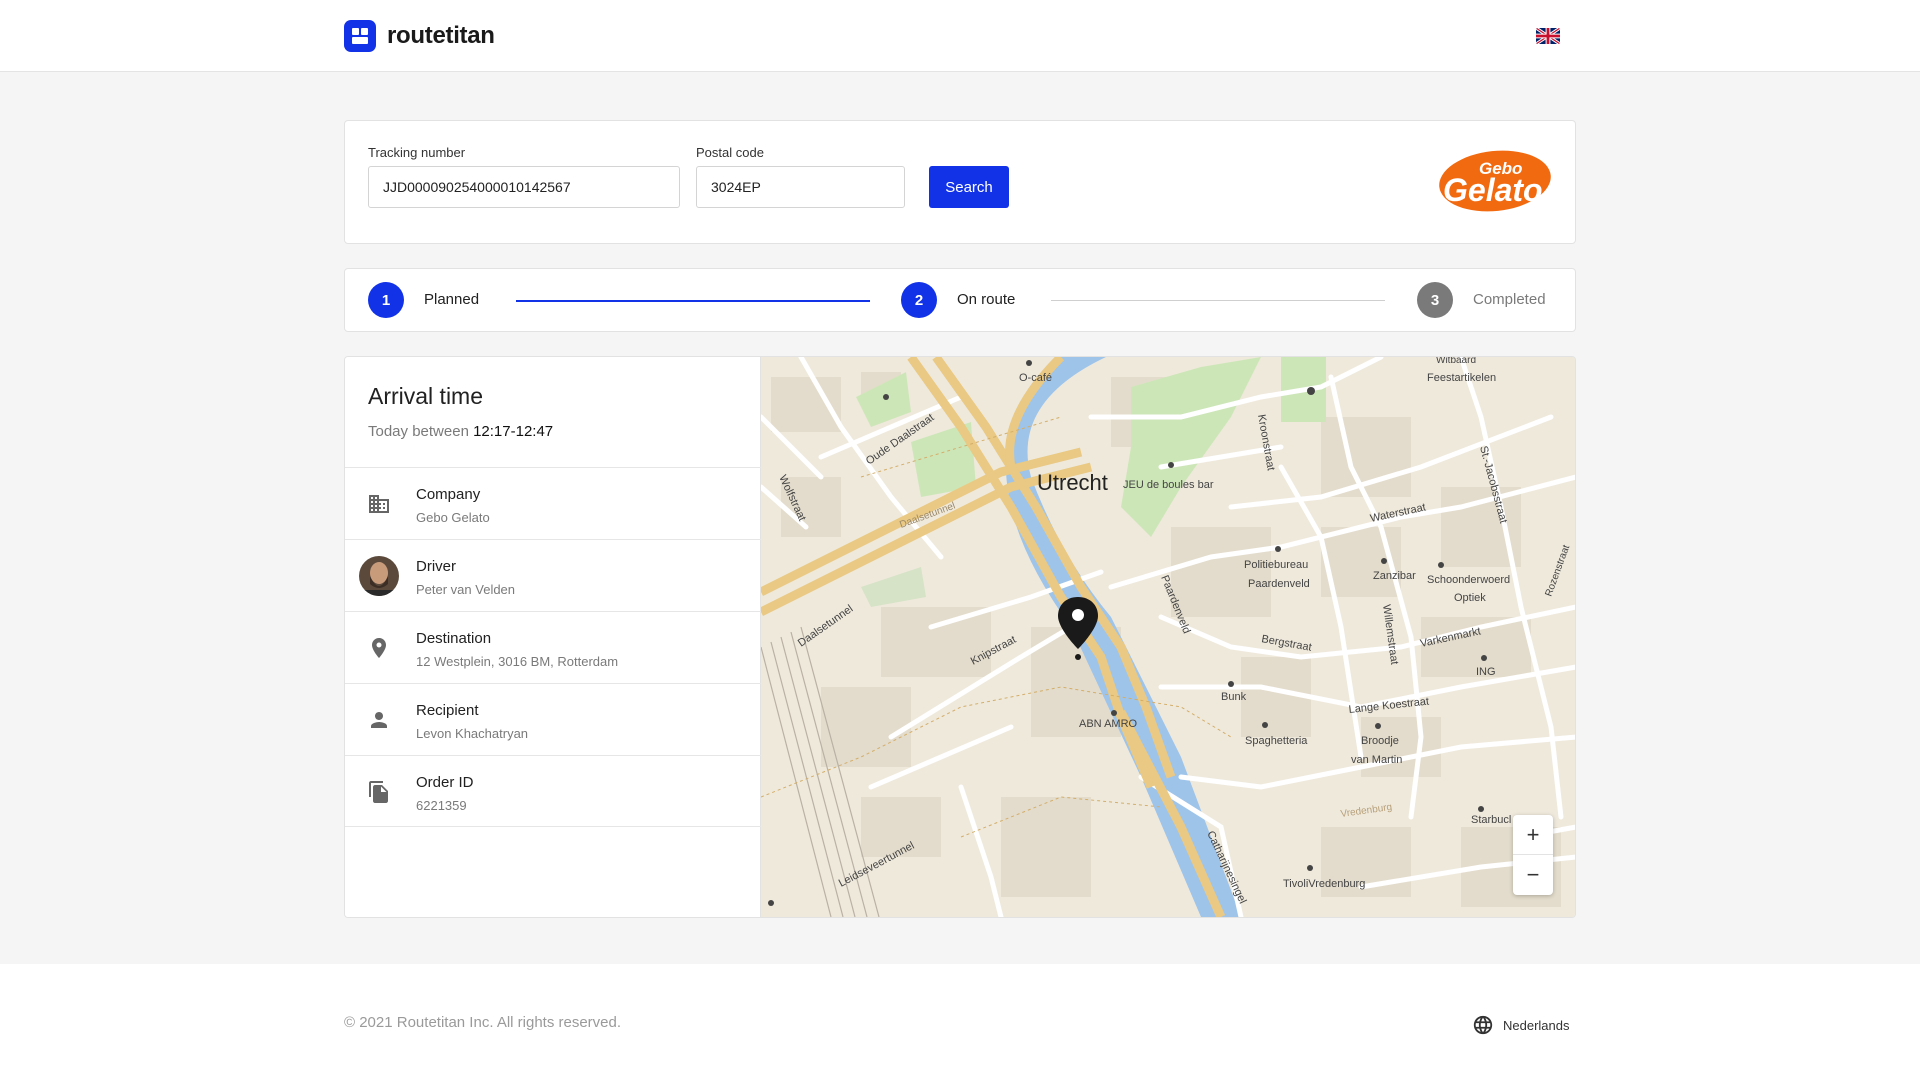  What do you see at coordinates (1234, 697) in the screenshot?
I see `svg-text: Bunk` at bounding box center [1234, 697].